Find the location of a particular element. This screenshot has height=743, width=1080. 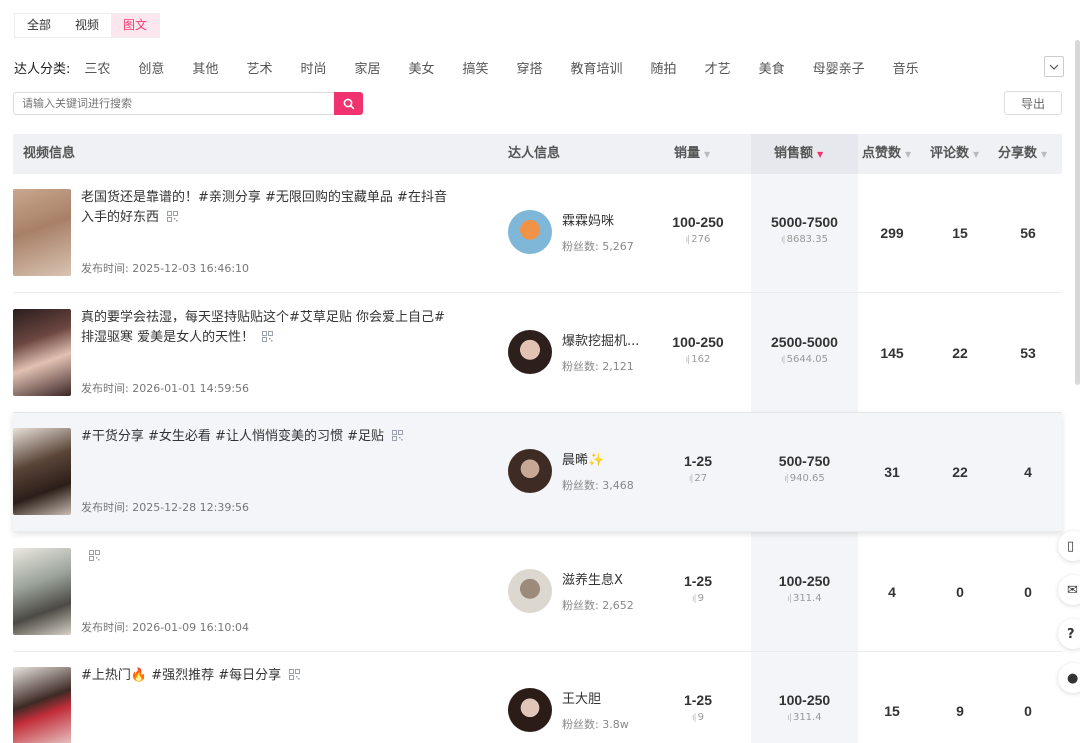

header-shares: 分享数 ▼ is located at coordinates (1022, 154).